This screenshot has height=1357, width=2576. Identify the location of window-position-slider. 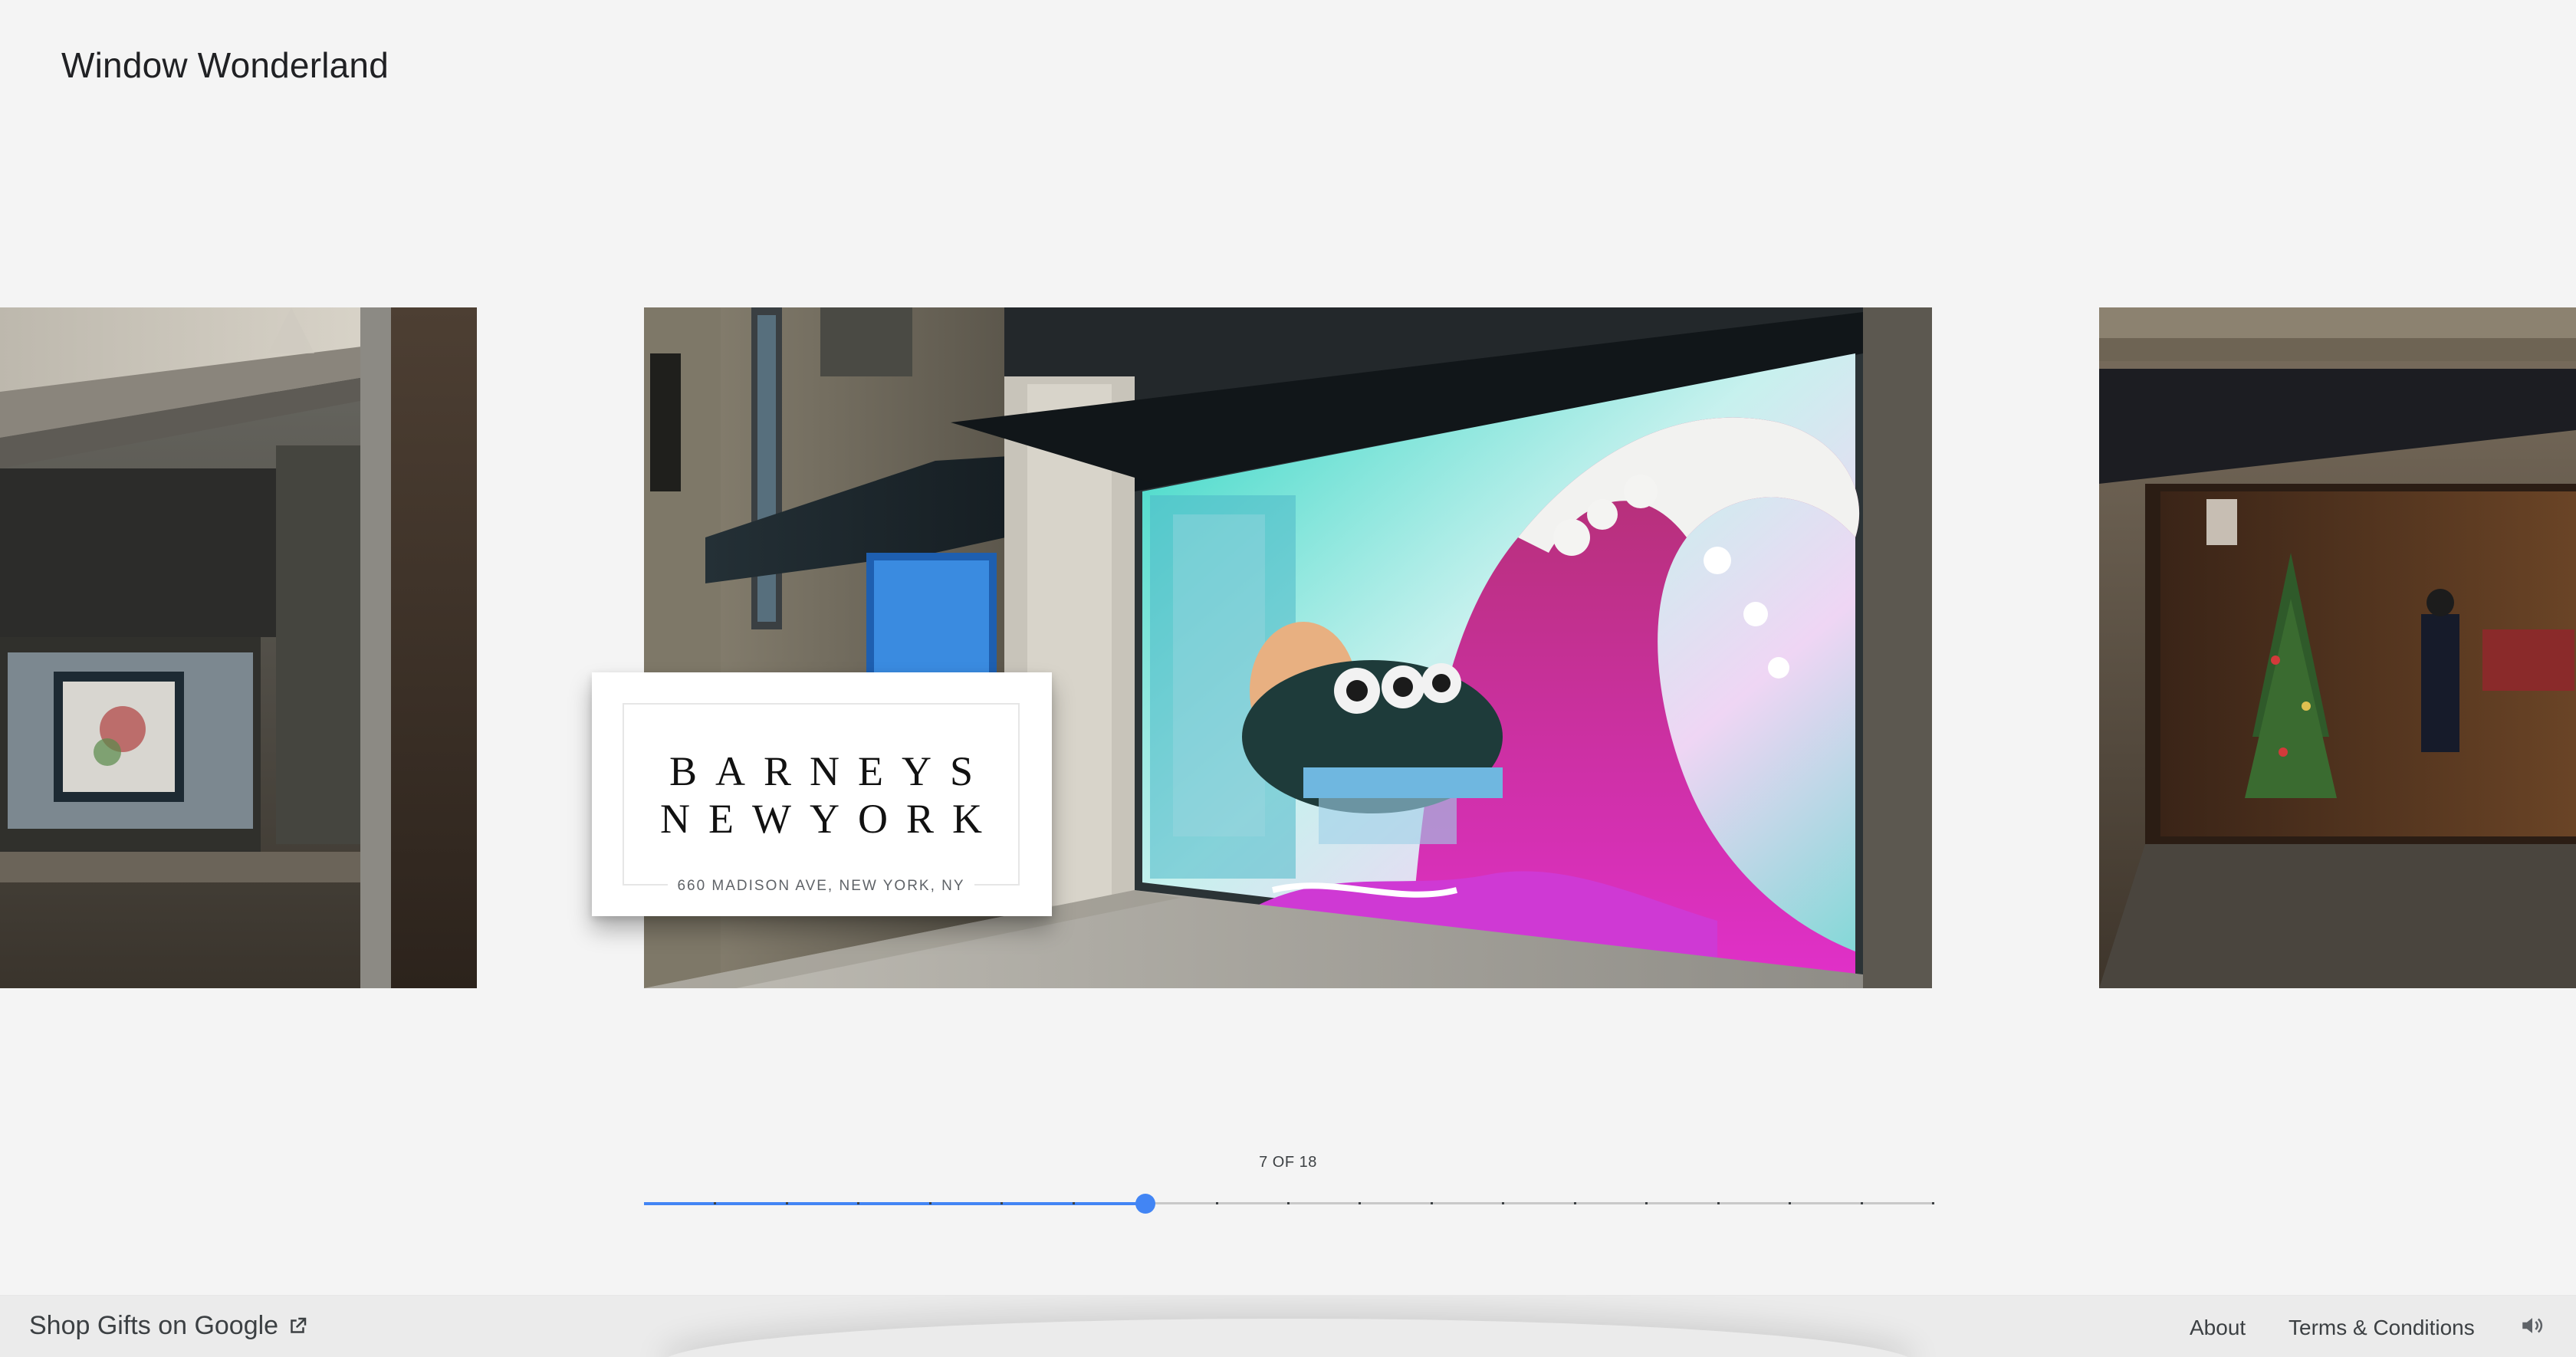
(1289, 1204).